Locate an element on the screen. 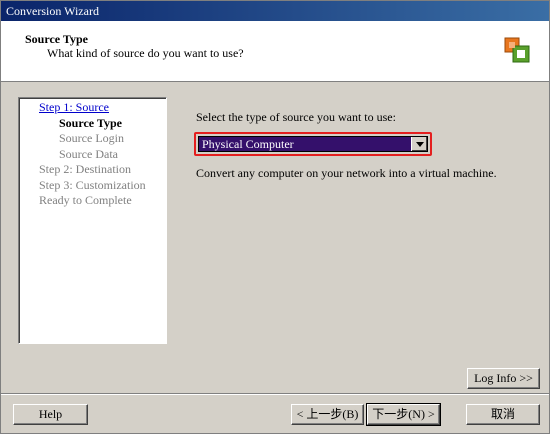 The width and height of the screenshot is (550, 434). source-type-select: Physical Computer is located at coordinates (313, 144).